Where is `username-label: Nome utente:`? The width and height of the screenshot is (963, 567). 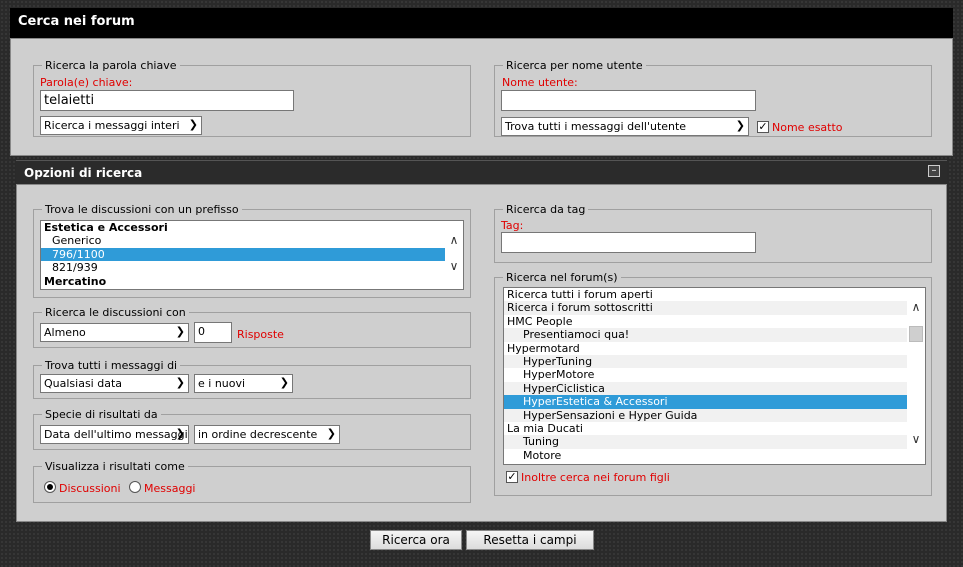
username-label: Nome utente: is located at coordinates (540, 82).